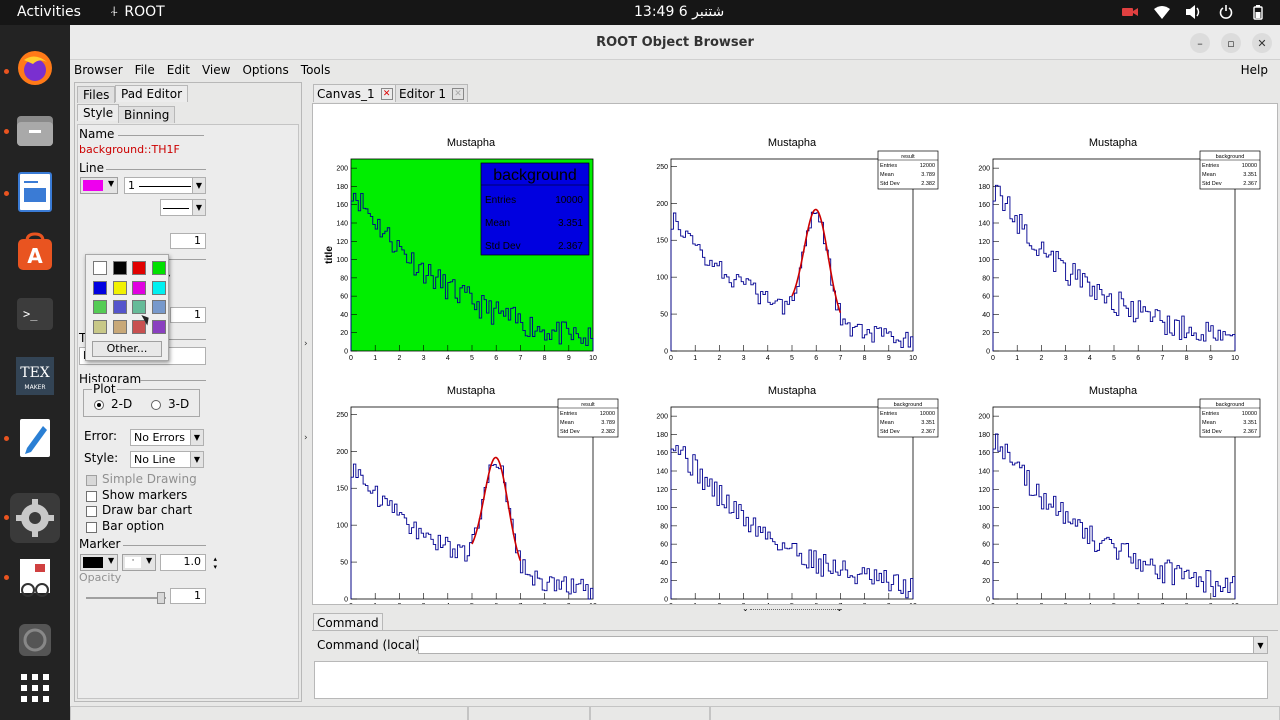 Image resolution: width=1280 pixels, height=720 pixels. I want to click on command-panel: Command (local): ▼, so click(795, 666).